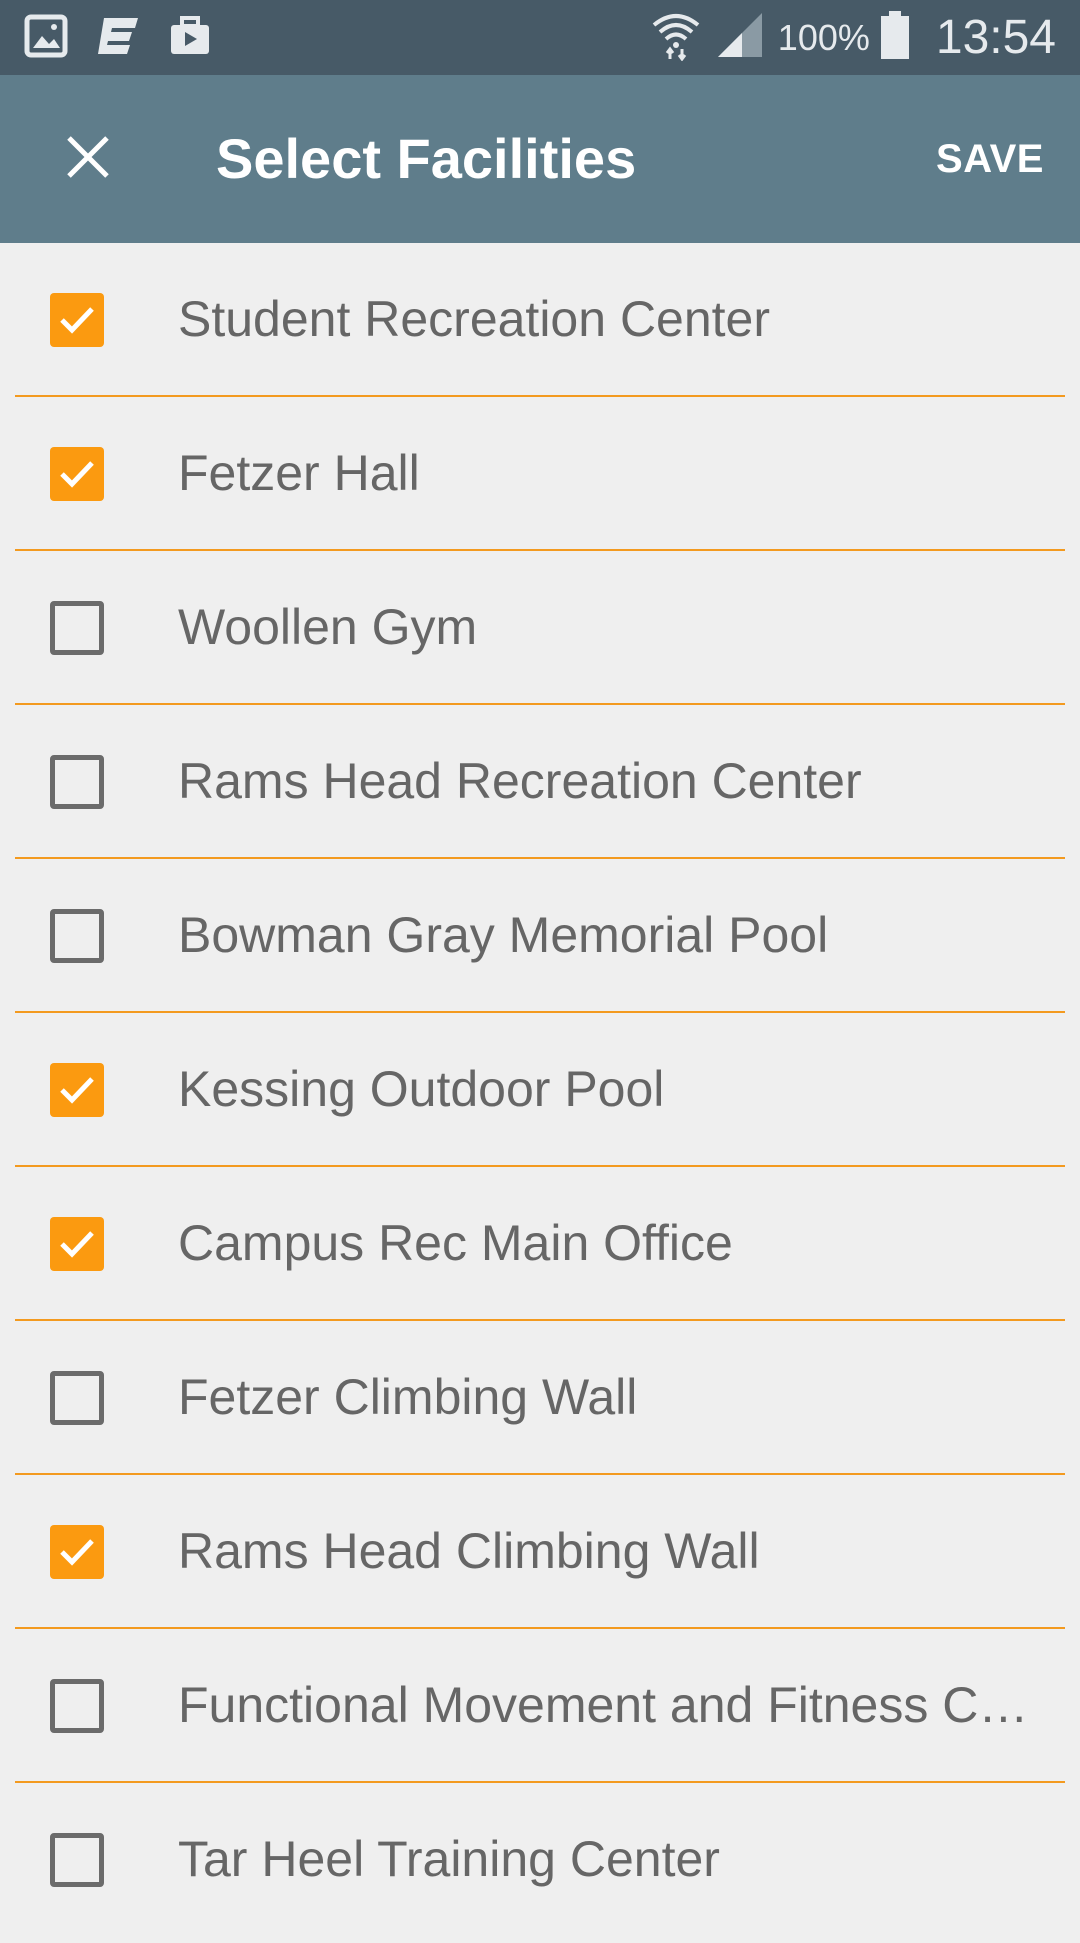 The height and width of the screenshot is (1943, 1080). Describe the element at coordinates (421, 1089) in the screenshot. I see `list-item-label: Kessing Outdoor Pool` at that location.